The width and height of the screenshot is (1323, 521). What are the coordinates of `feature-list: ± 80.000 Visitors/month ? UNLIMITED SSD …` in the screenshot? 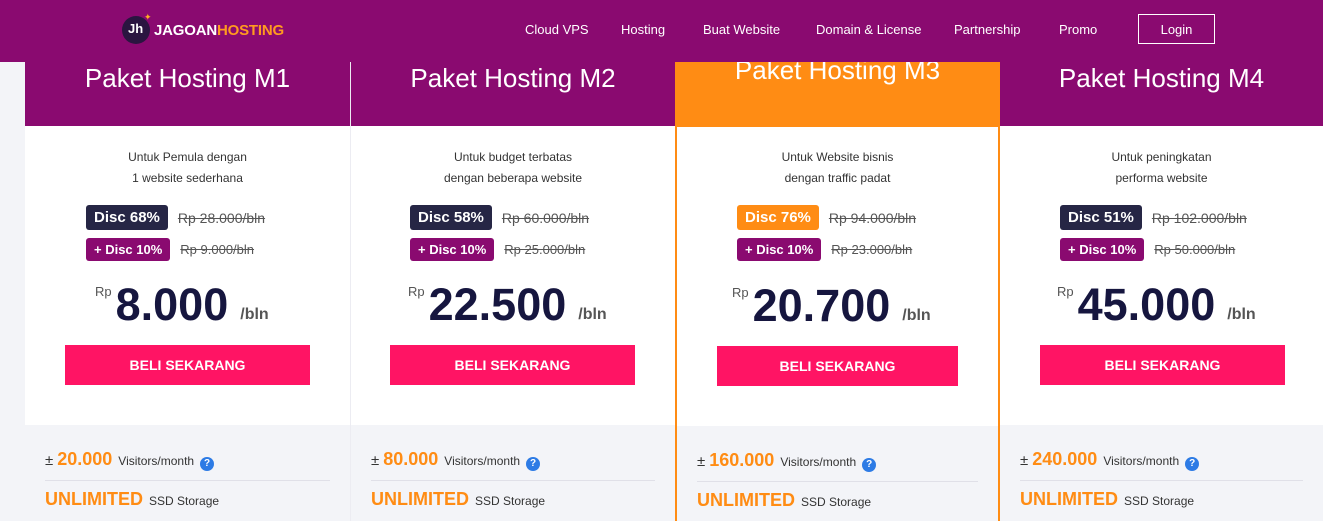 It's located at (513, 473).